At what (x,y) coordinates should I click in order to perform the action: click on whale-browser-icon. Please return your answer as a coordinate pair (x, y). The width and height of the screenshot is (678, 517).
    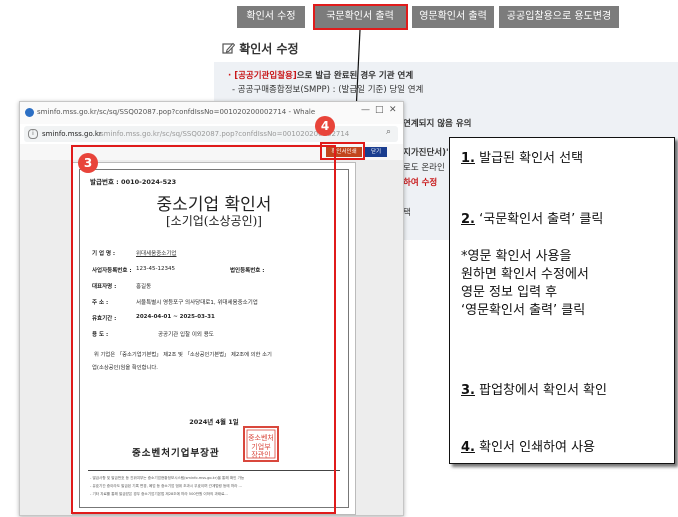
    Looking at the image, I should click on (29, 112).